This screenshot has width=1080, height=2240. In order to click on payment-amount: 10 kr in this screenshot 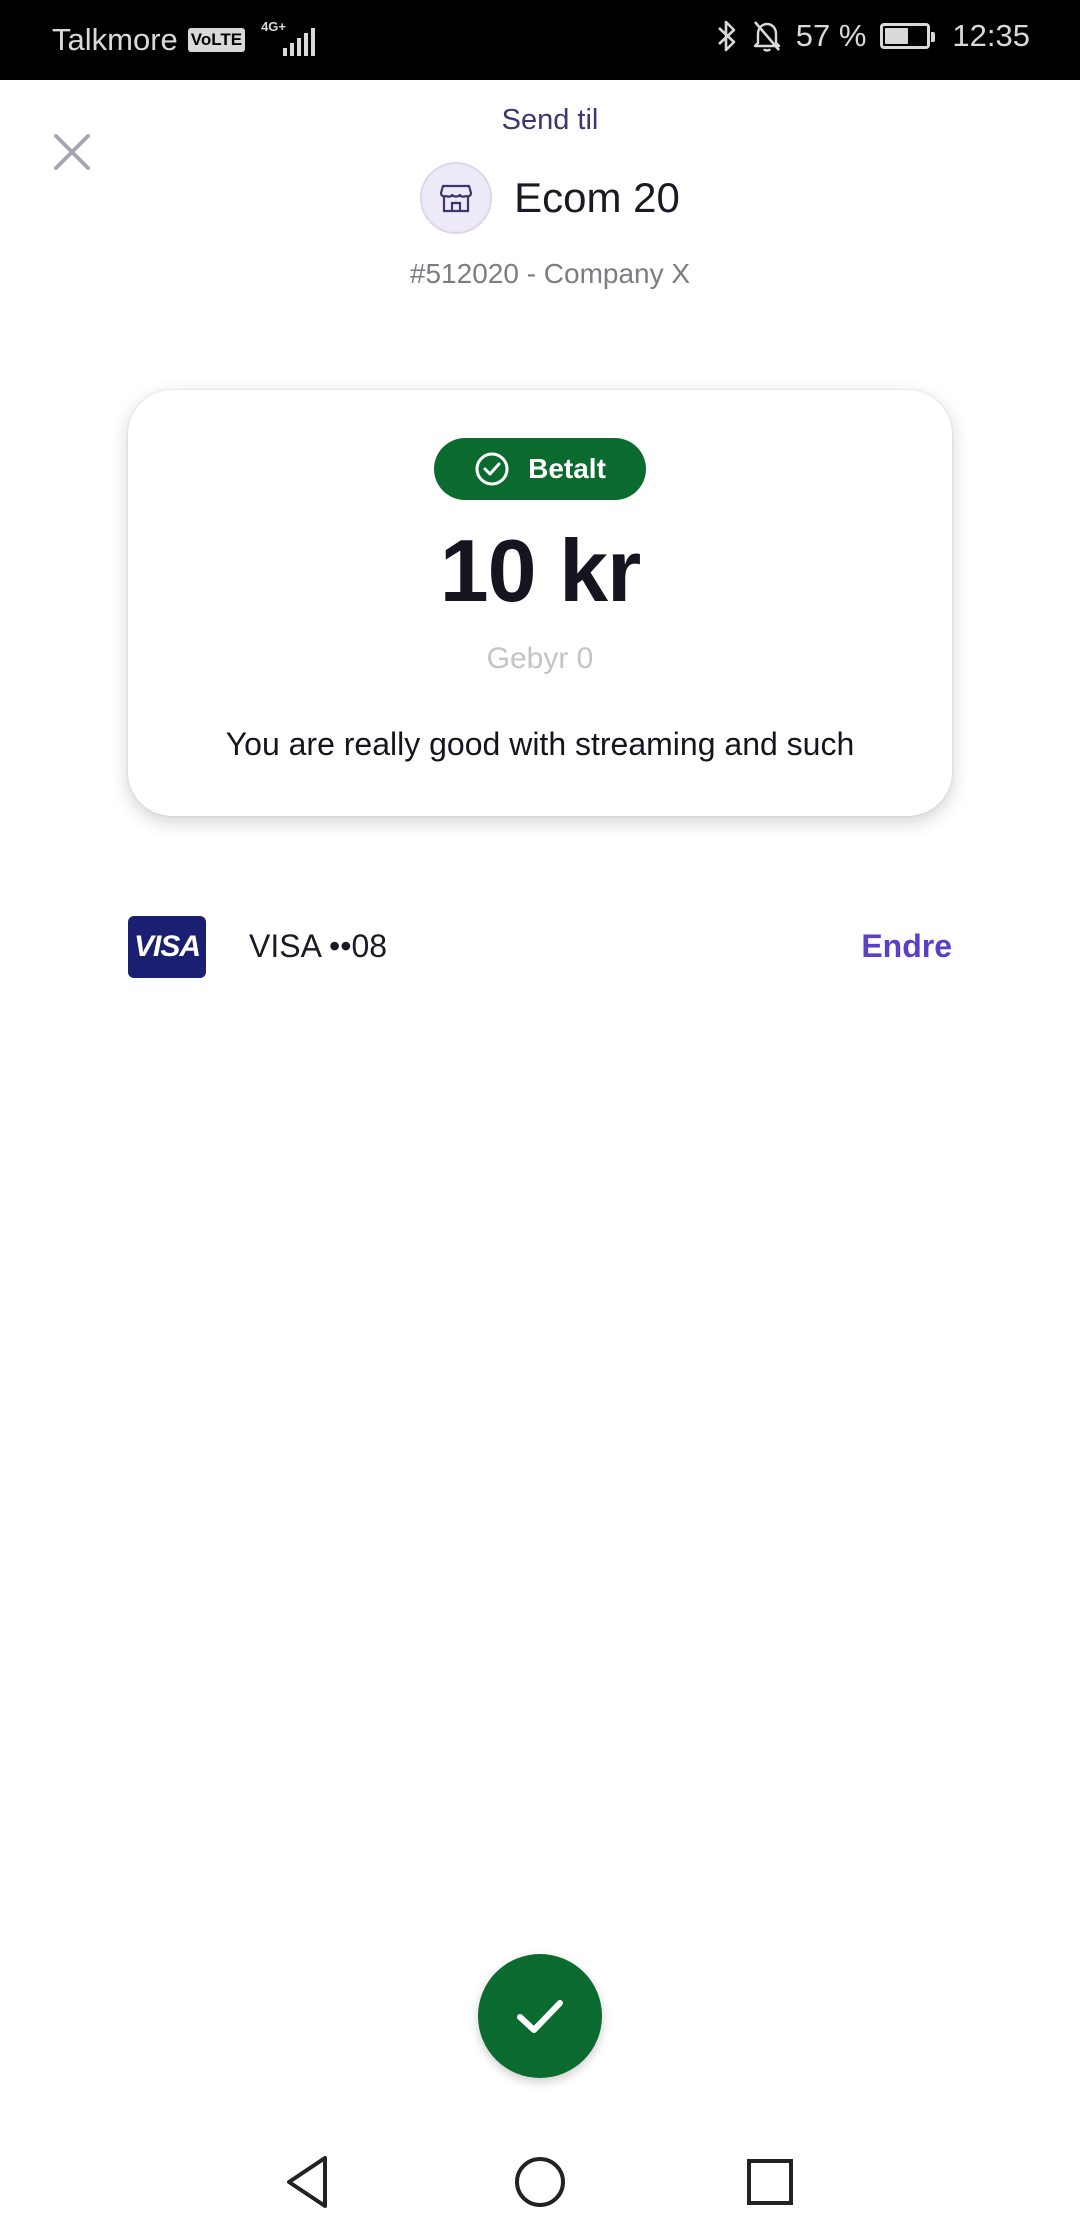, I will do `click(540, 570)`.